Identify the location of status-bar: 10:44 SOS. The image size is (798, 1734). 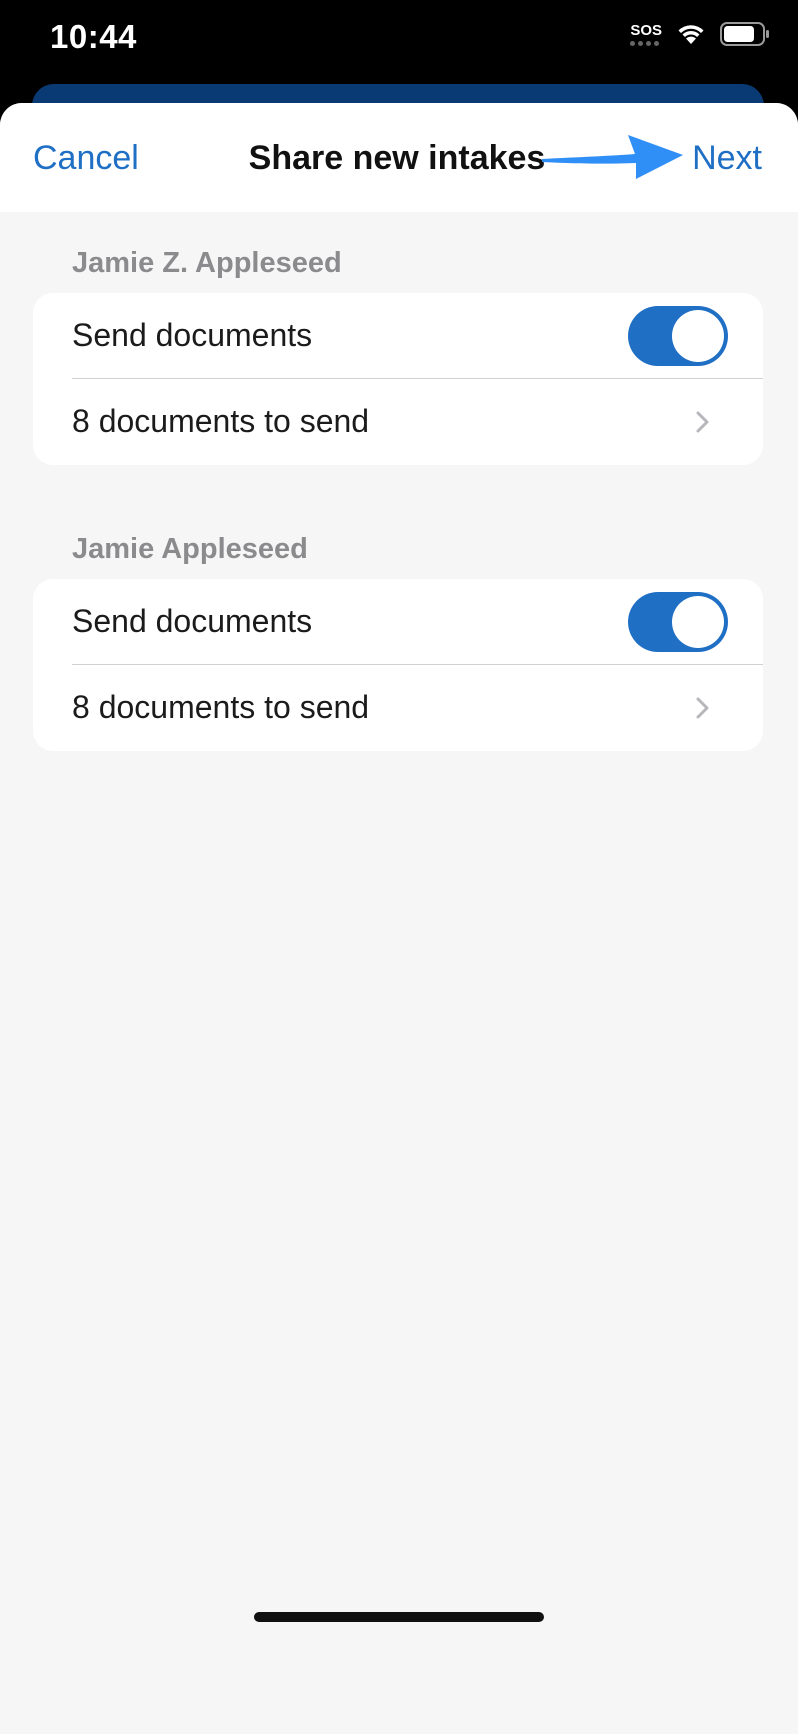
(399, 40).